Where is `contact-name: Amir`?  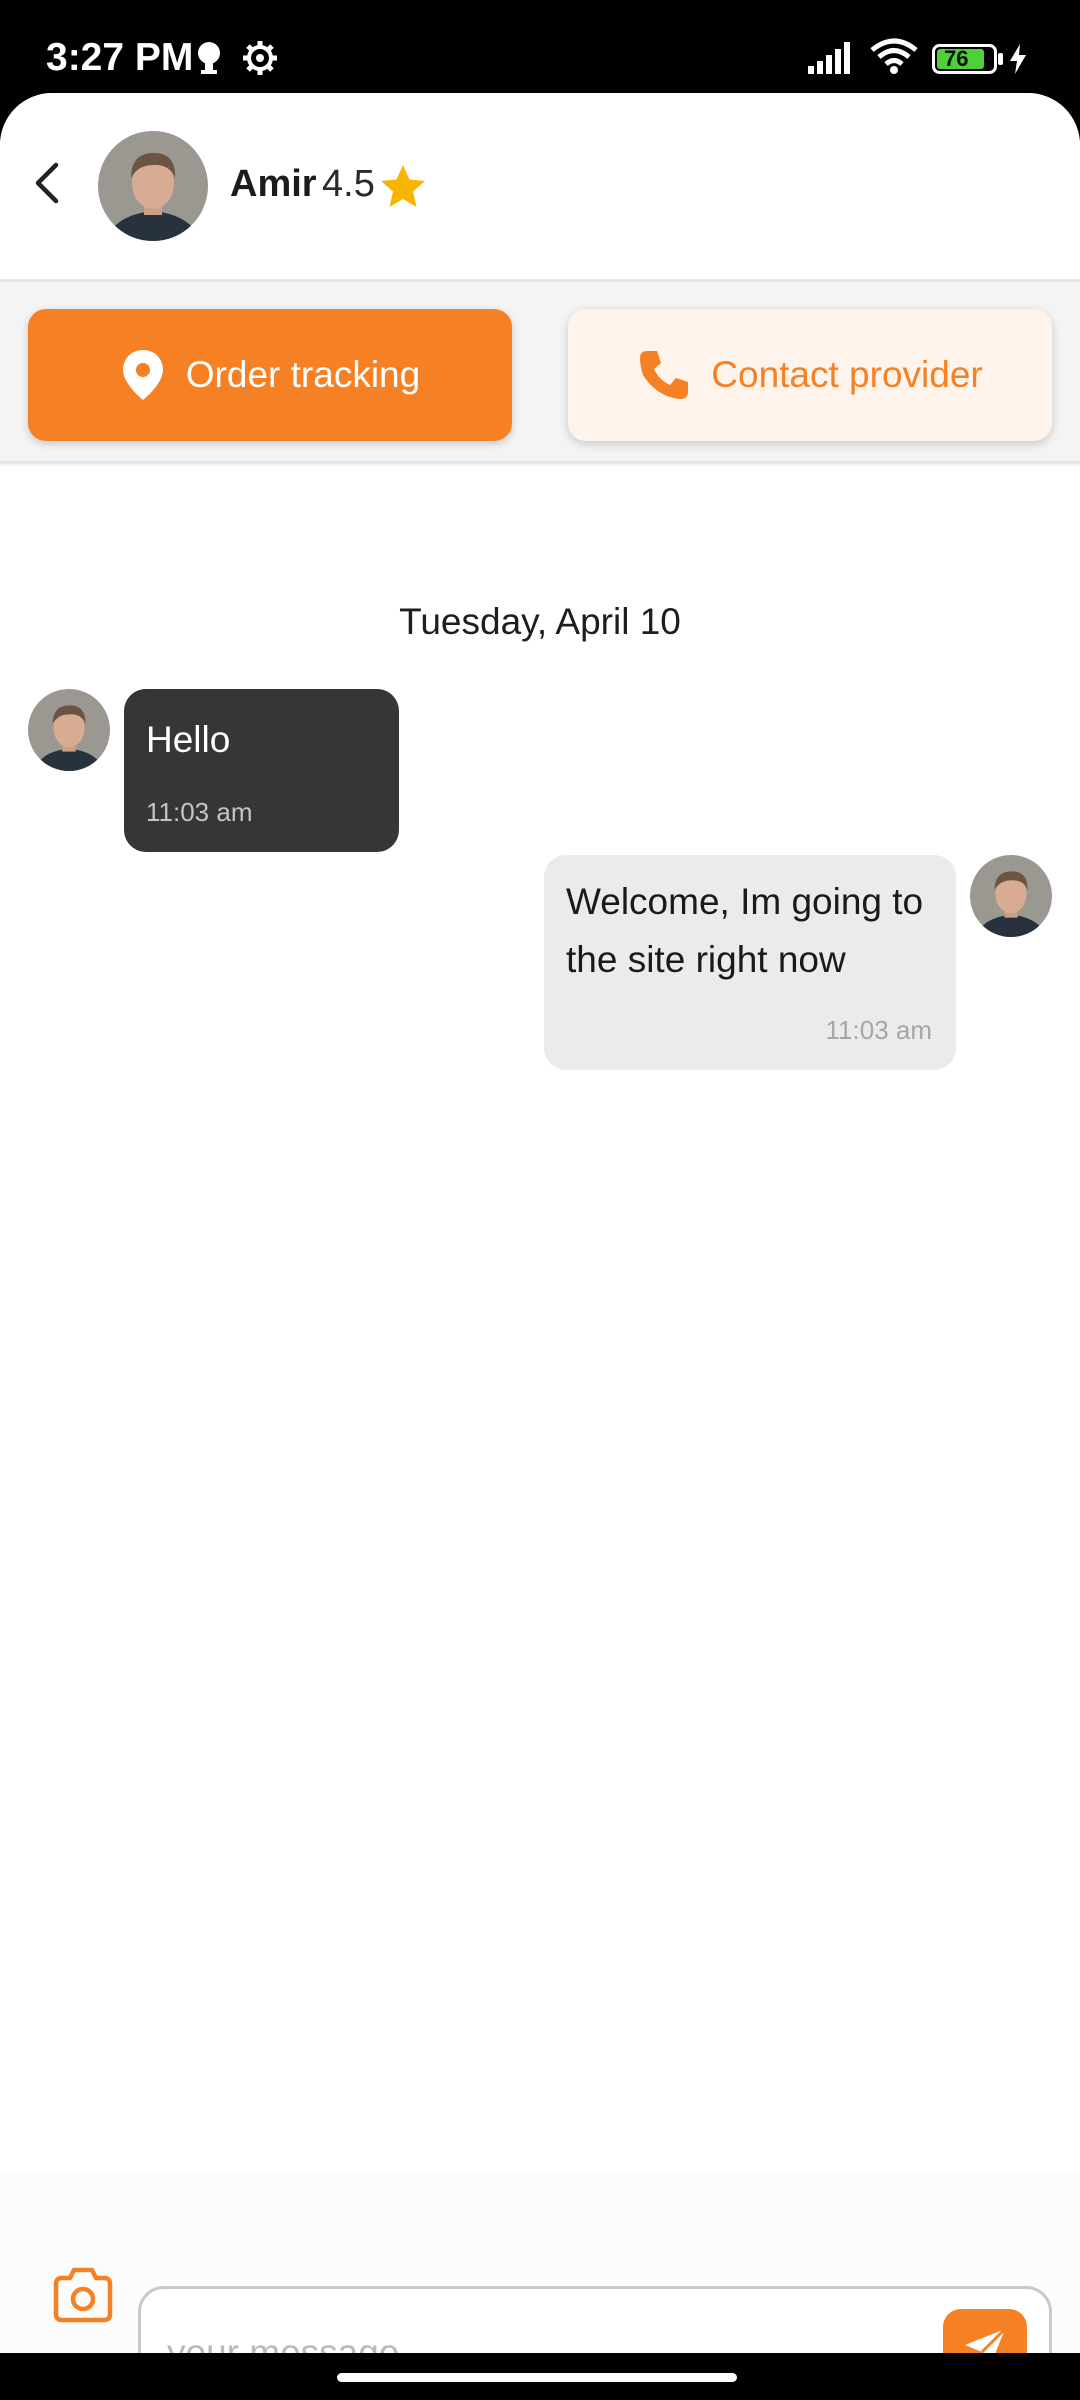
contact-name: Amir is located at coordinates (273, 184).